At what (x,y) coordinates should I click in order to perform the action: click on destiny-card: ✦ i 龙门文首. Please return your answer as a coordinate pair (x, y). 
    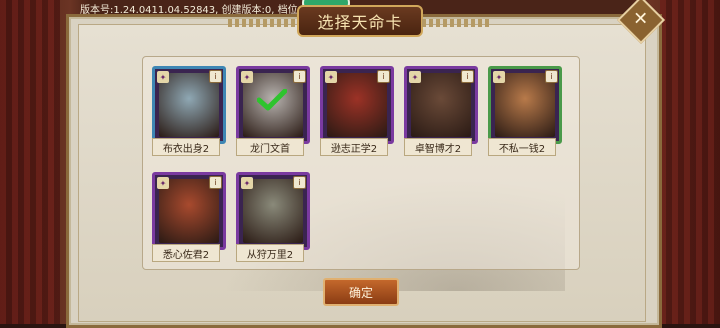
    Looking at the image, I should click on (273, 112).